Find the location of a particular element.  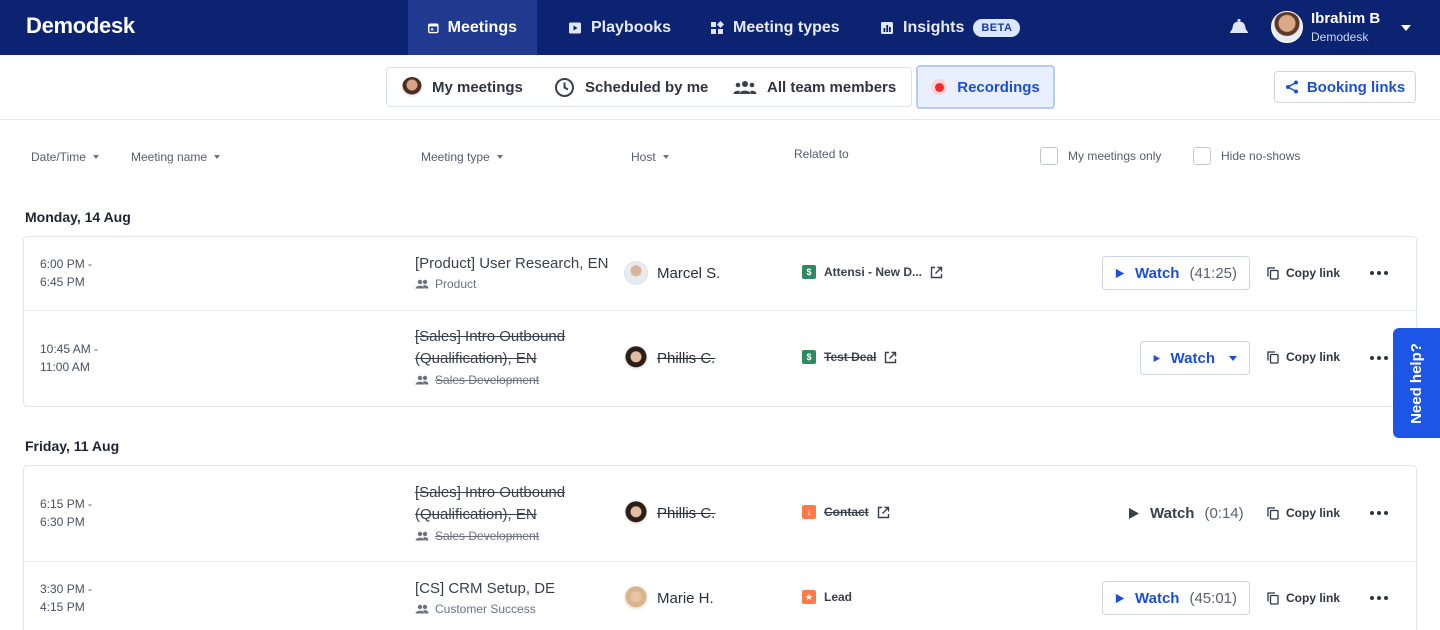

tab-my-meetings: My meetings is located at coordinates (462, 87).